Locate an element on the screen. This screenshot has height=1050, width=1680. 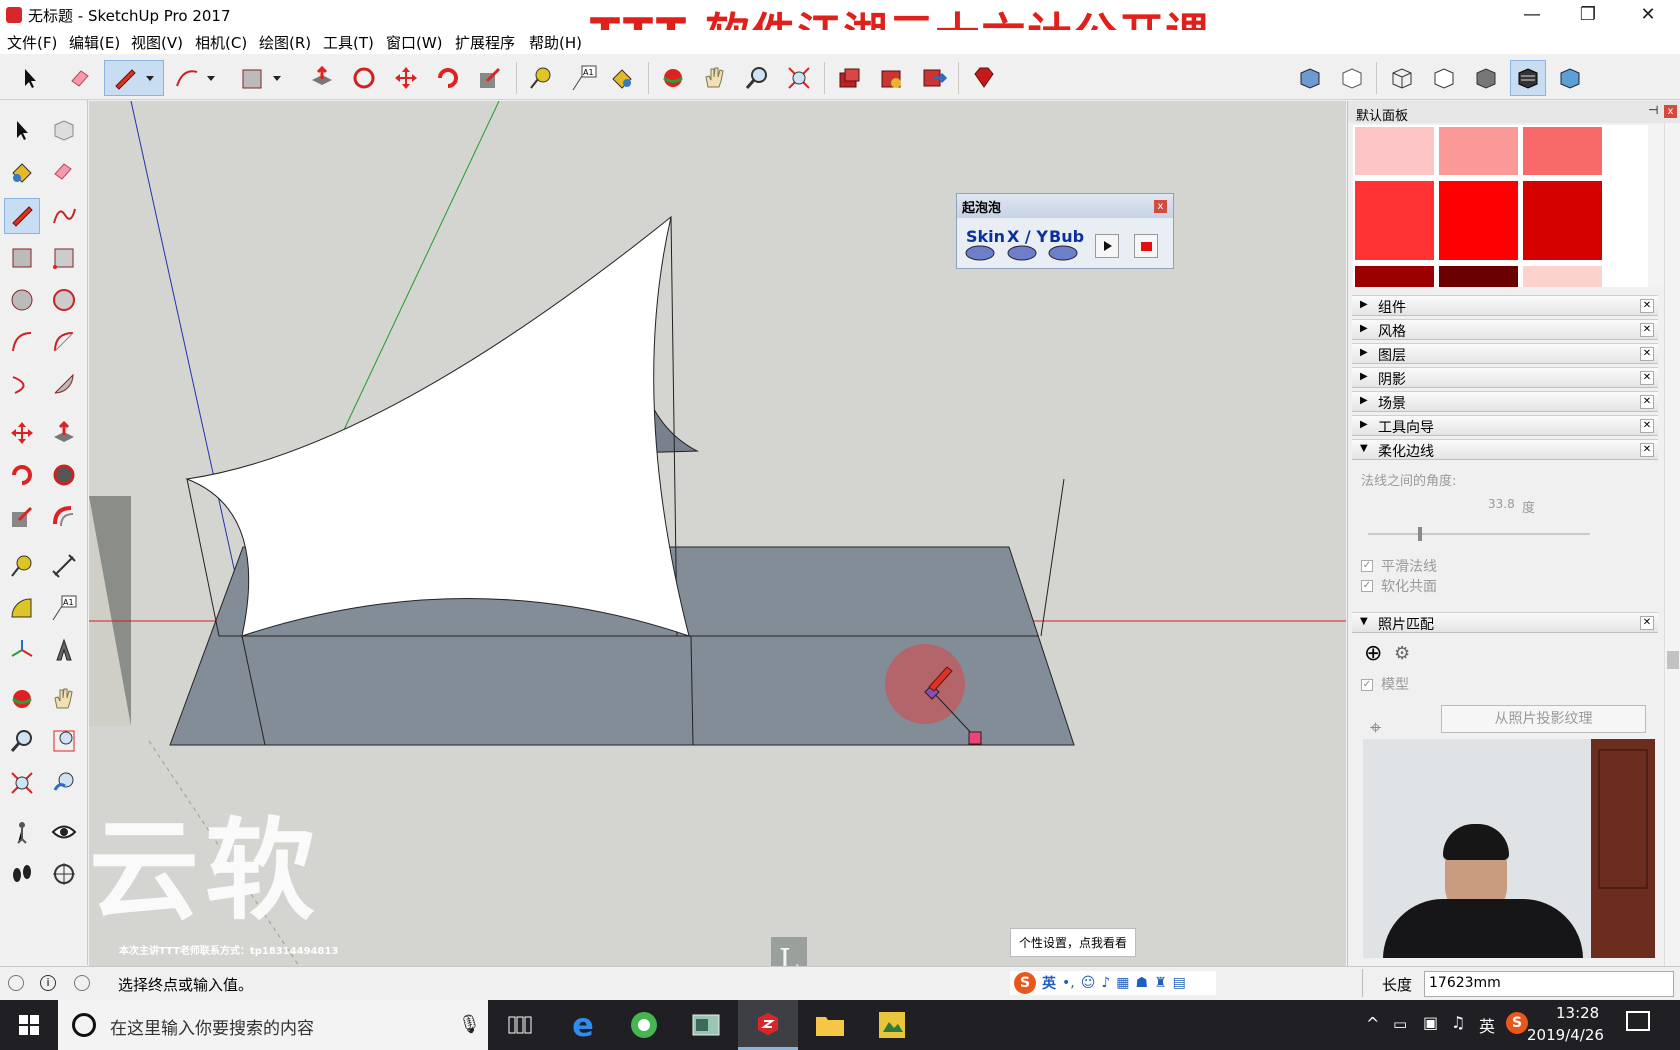
lt-scale is located at coordinates (22, 517).